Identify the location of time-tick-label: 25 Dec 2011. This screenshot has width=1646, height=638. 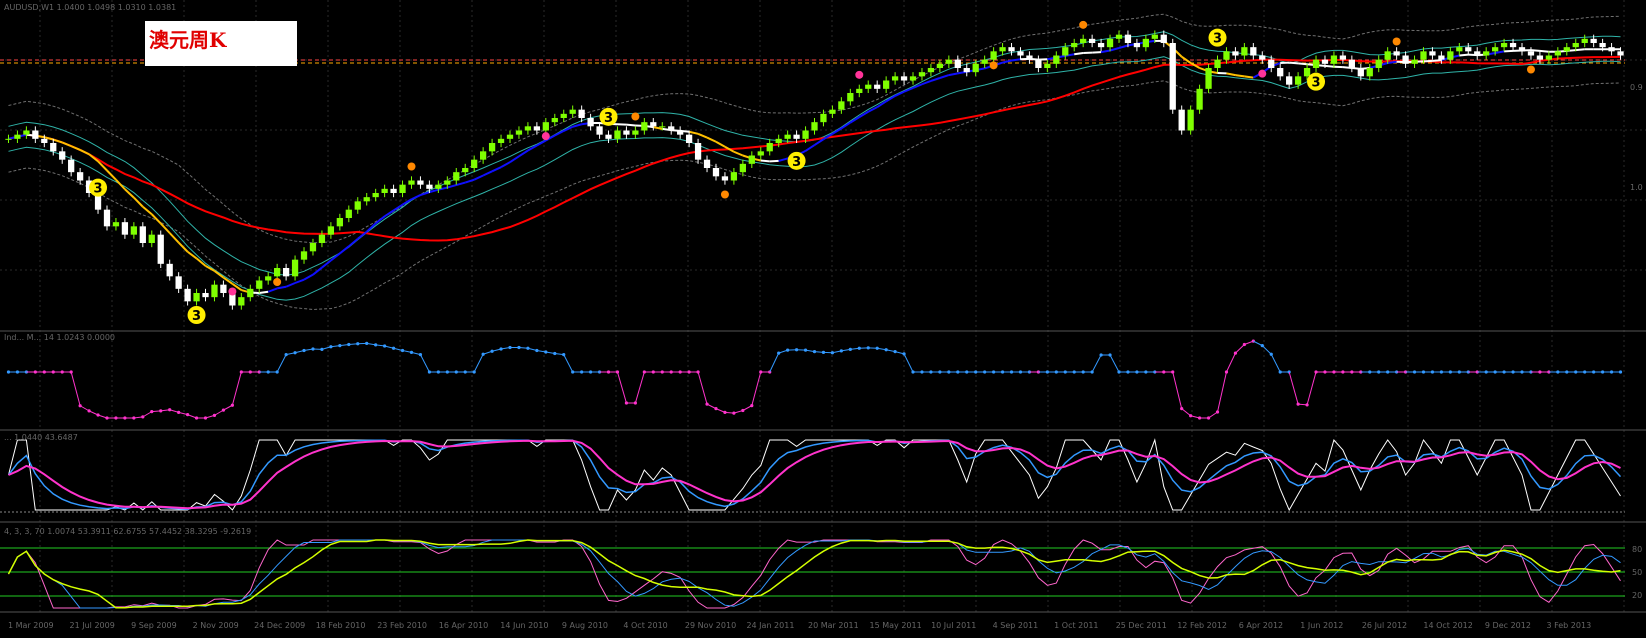
(1141, 625).